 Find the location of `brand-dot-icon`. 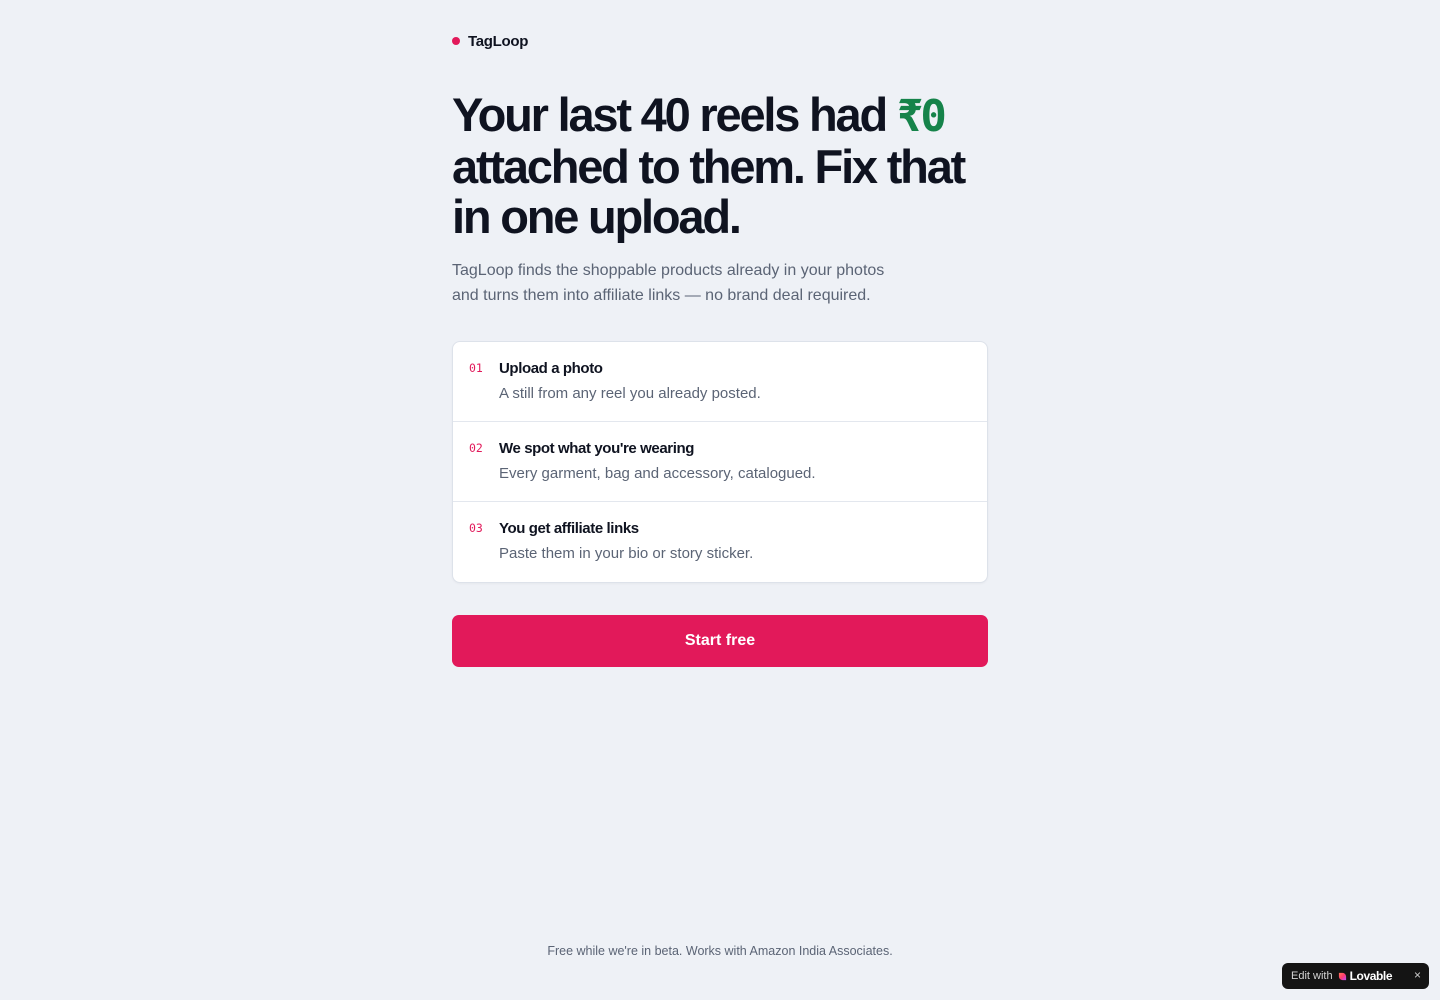

brand-dot-icon is located at coordinates (456, 41).